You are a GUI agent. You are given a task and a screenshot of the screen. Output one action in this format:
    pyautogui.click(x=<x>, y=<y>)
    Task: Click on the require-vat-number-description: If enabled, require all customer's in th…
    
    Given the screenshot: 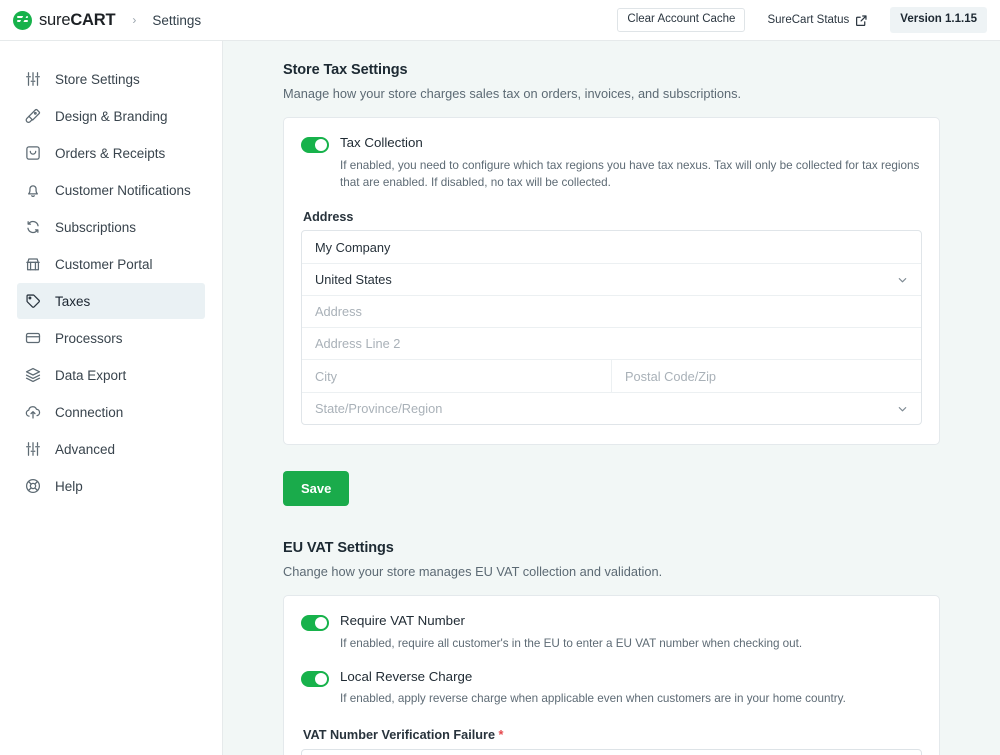 What is the action you would take?
    pyautogui.click(x=571, y=643)
    